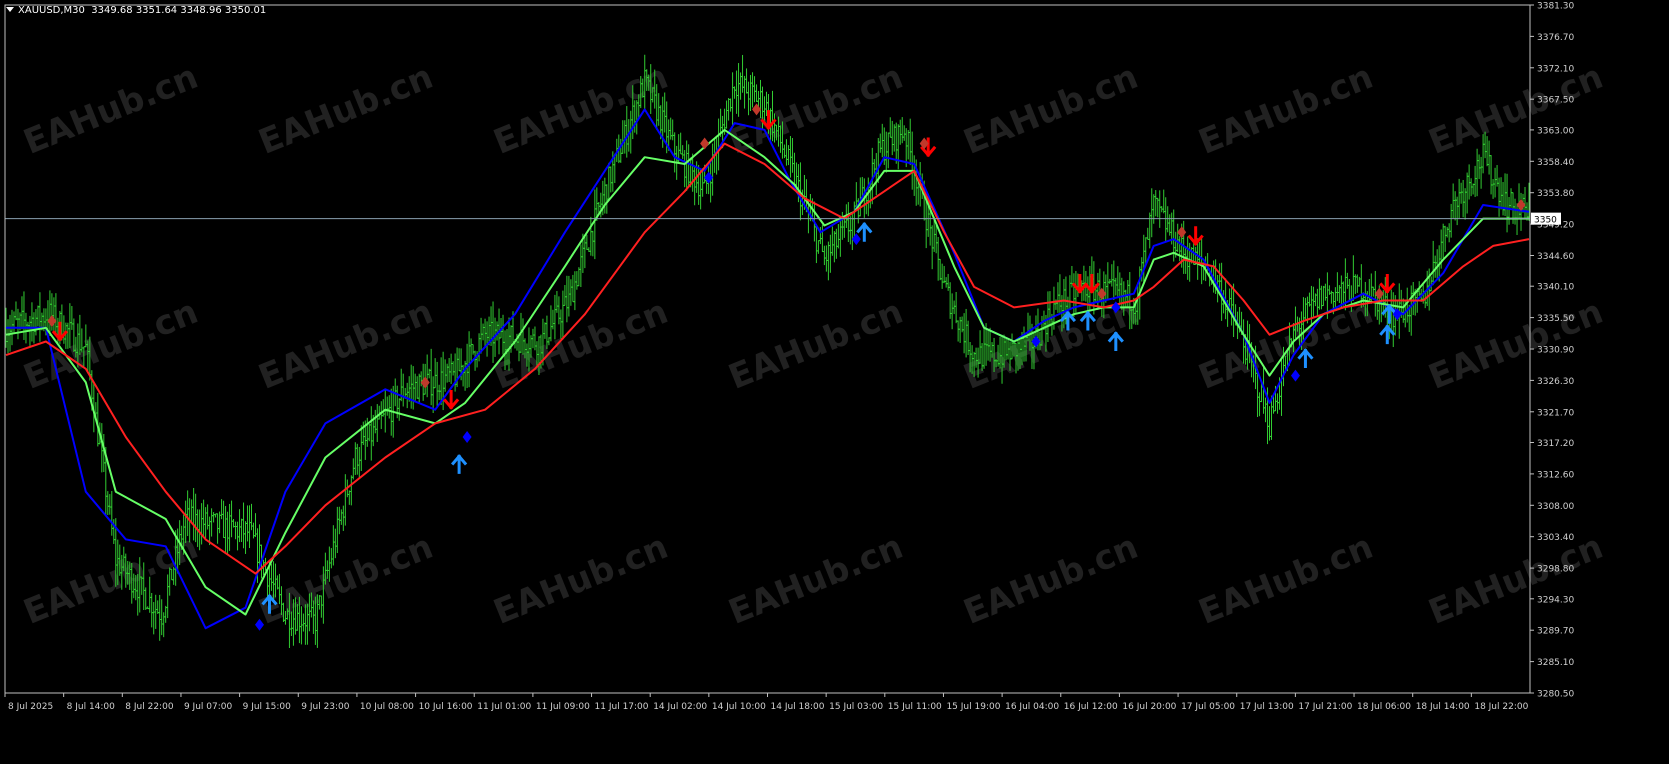  Describe the element at coordinates (1555, 257) in the screenshot. I see `y-tick-label: 3344.60` at that location.